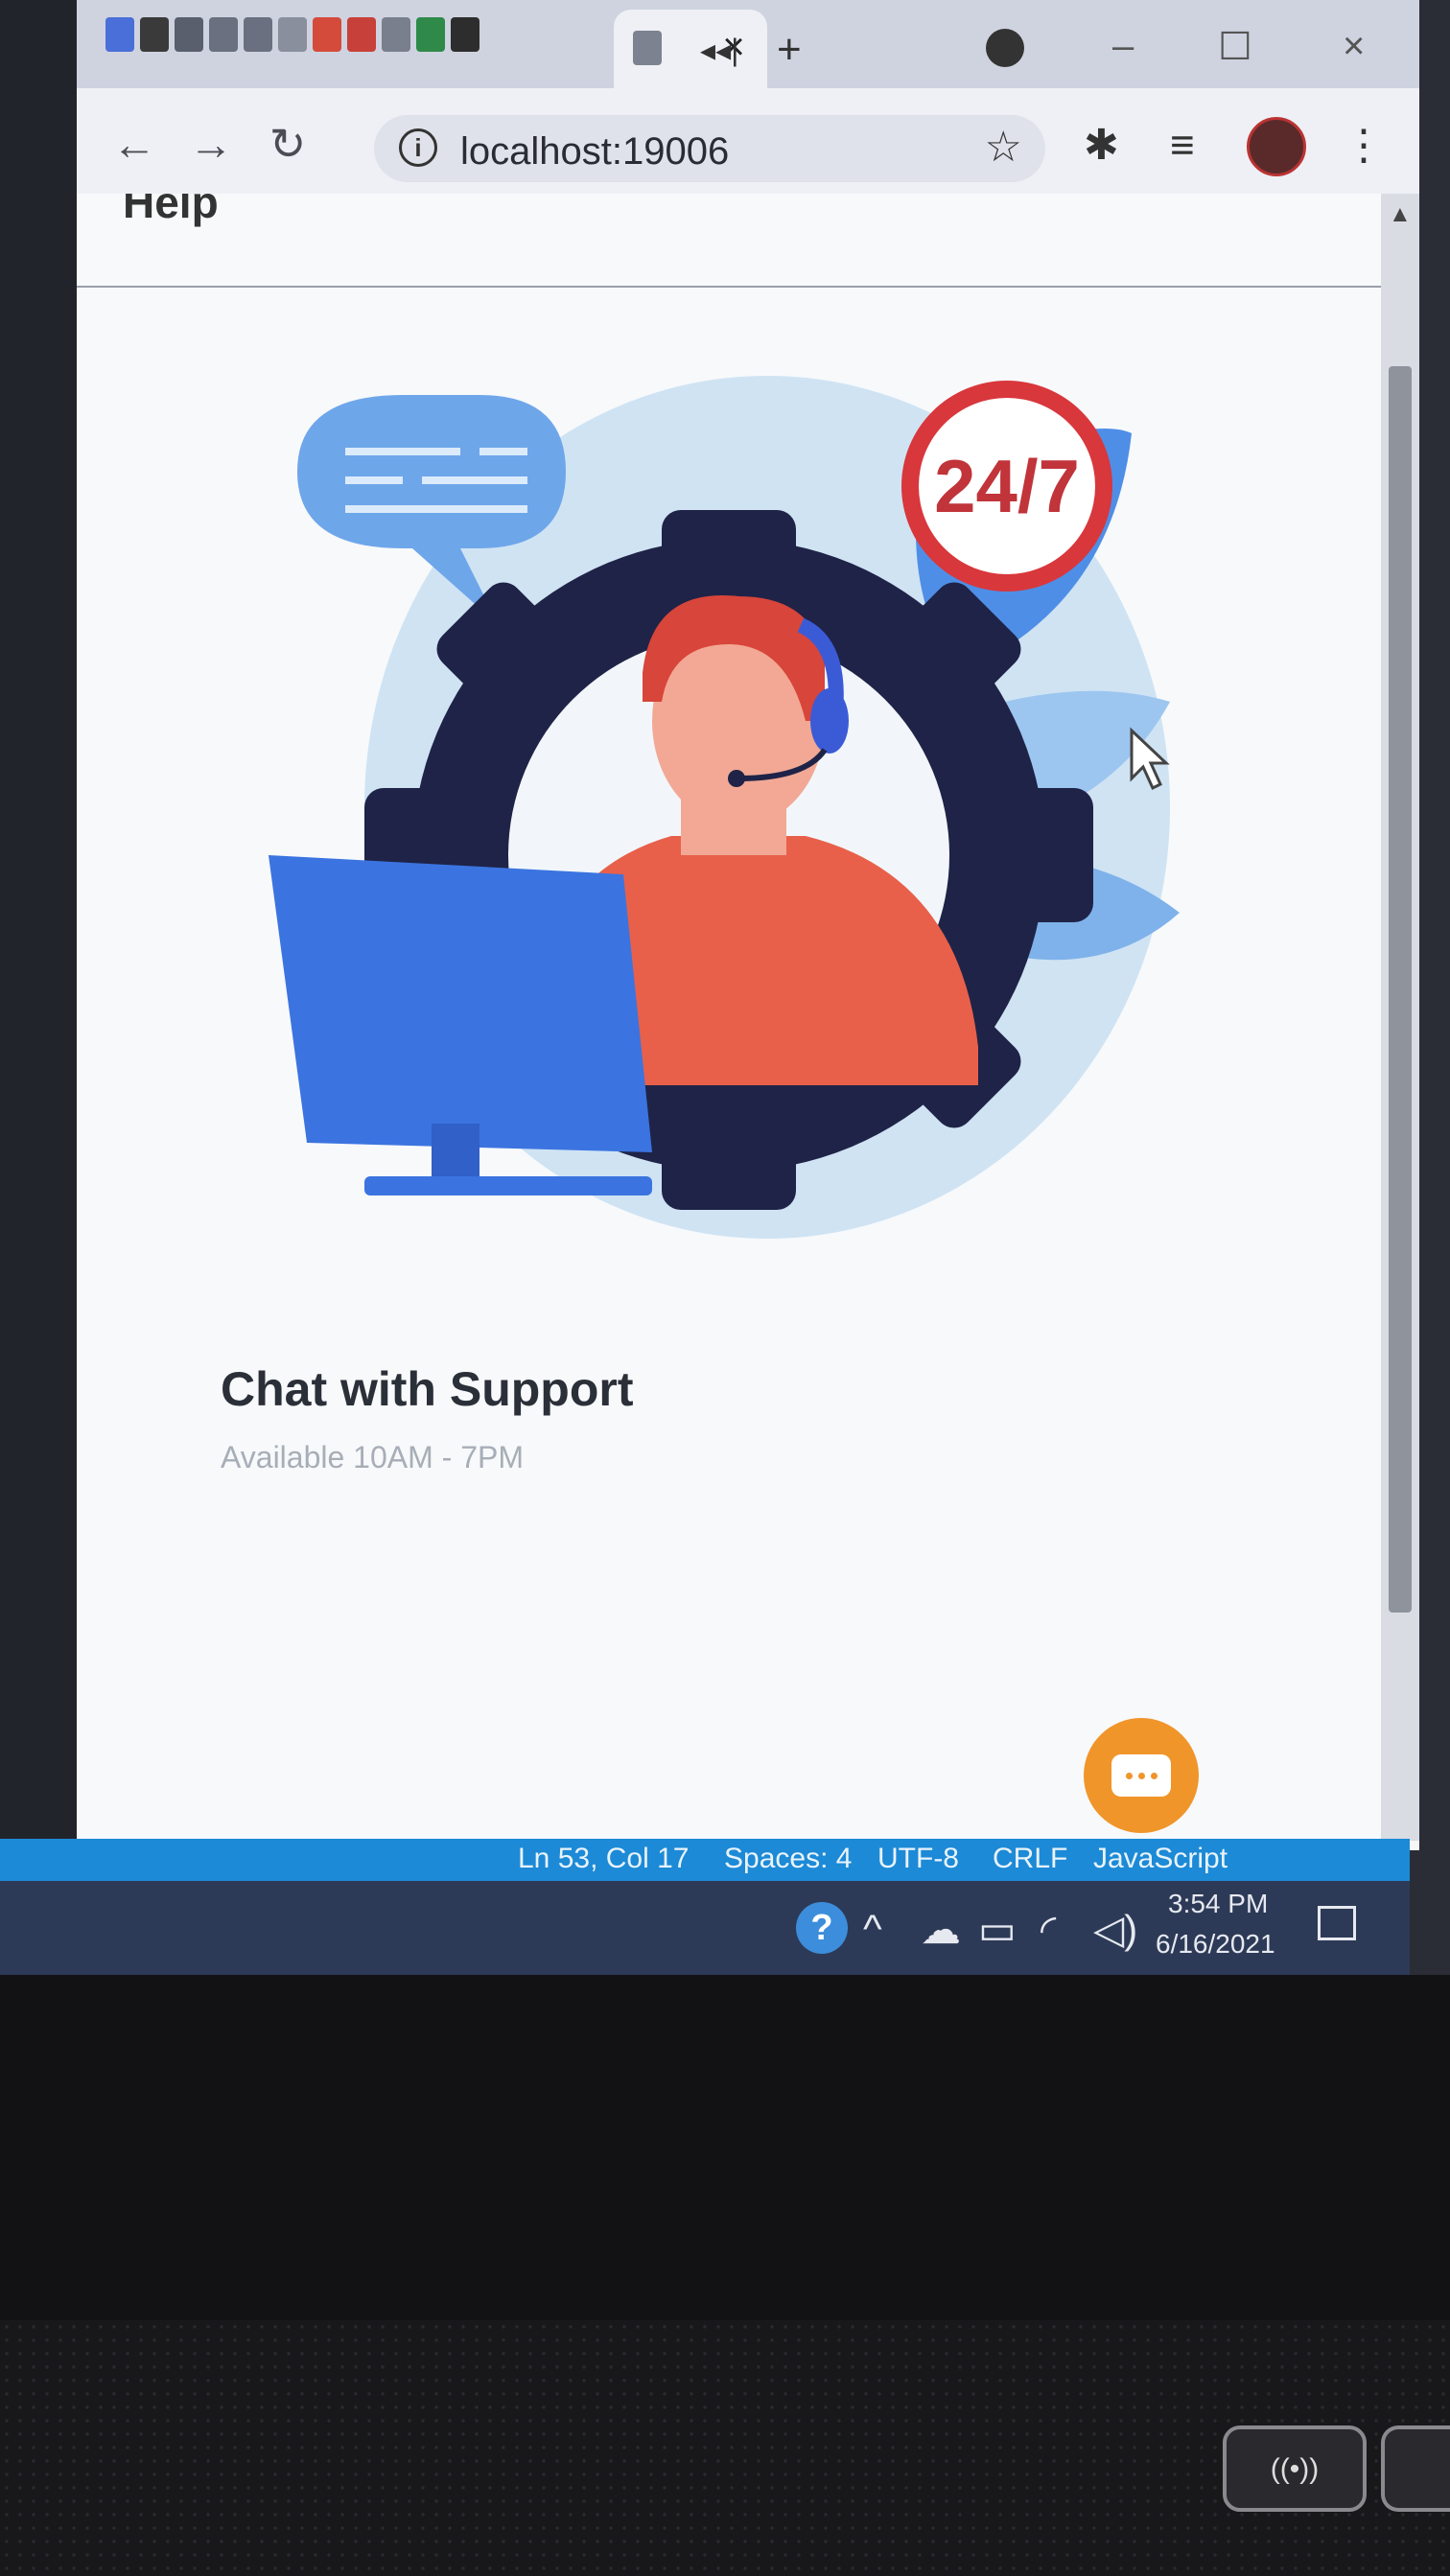 This screenshot has width=1450, height=2576. Describe the element at coordinates (789, 50) in the screenshot. I see `new-tab-button: +` at that location.